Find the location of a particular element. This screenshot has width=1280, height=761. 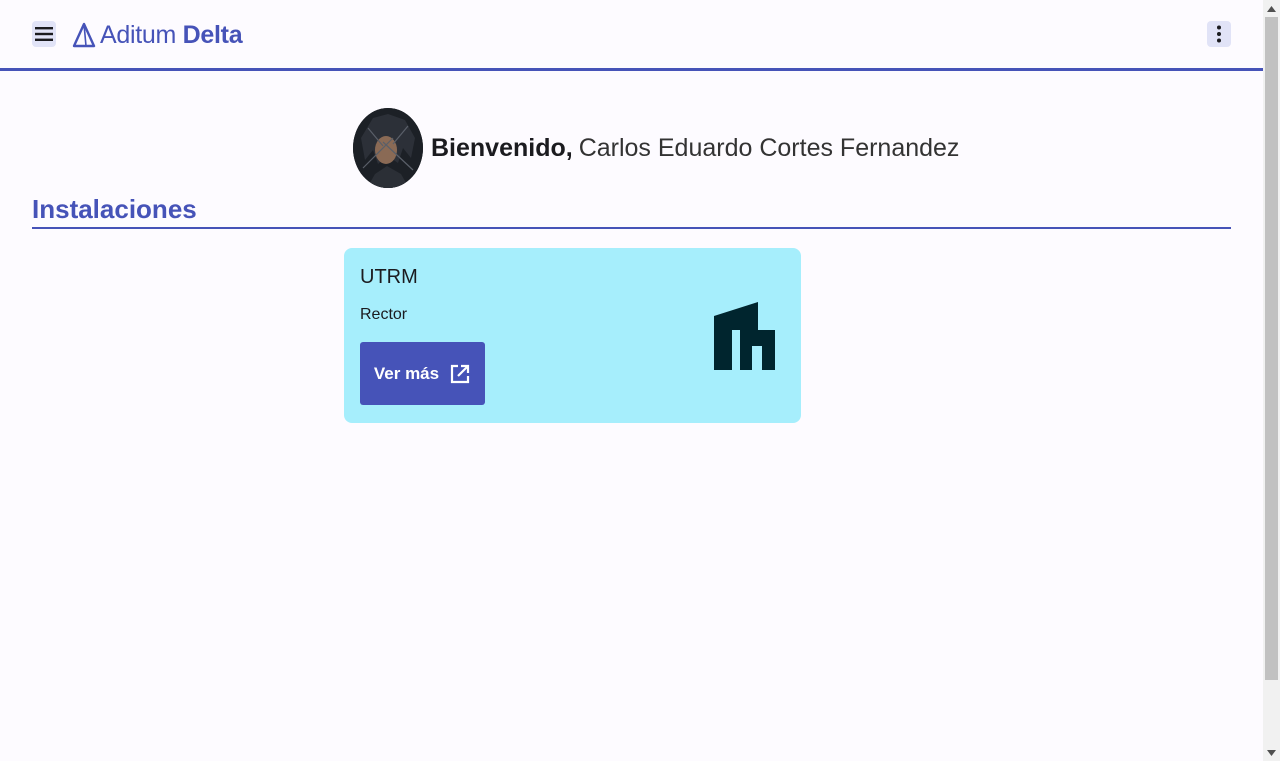

menu-button is located at coordinates (44, 34).